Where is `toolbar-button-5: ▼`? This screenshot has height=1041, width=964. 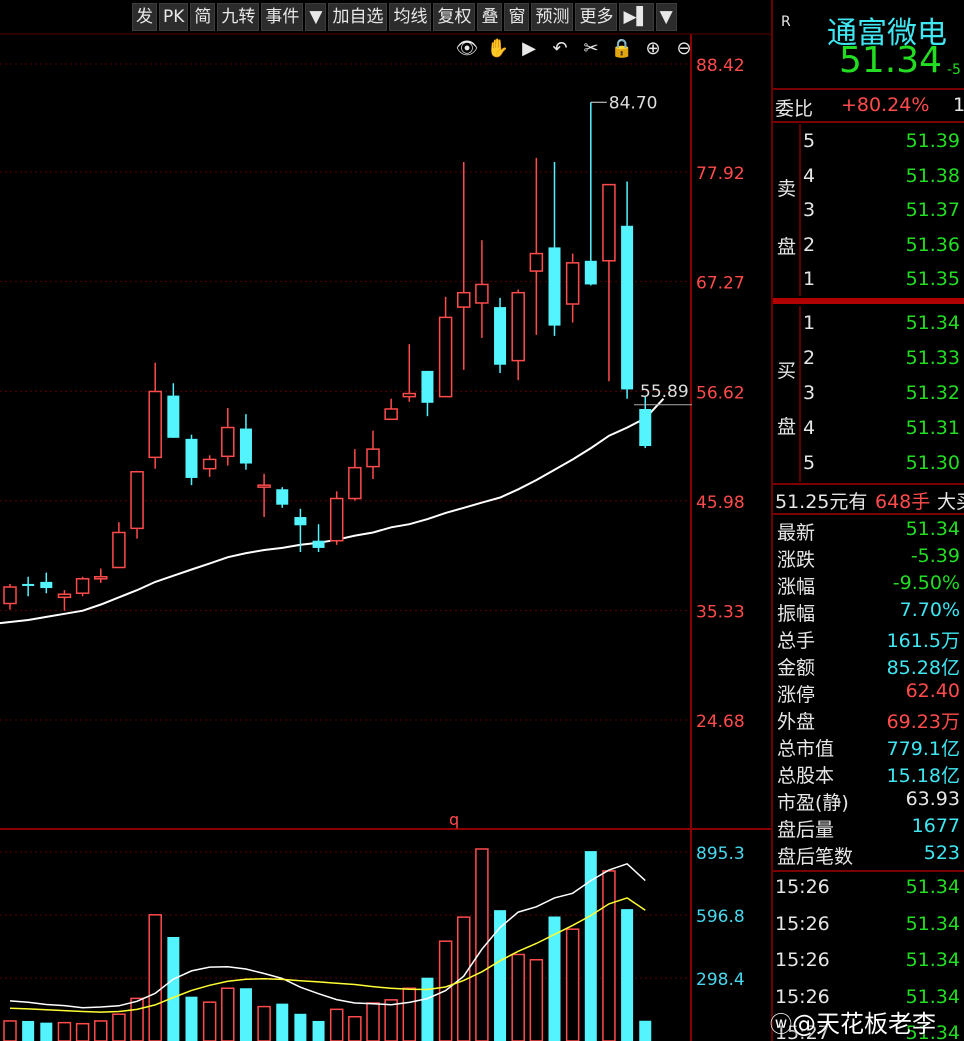
toolbar-button-5: ▼ is located at coordinates (316, 17).